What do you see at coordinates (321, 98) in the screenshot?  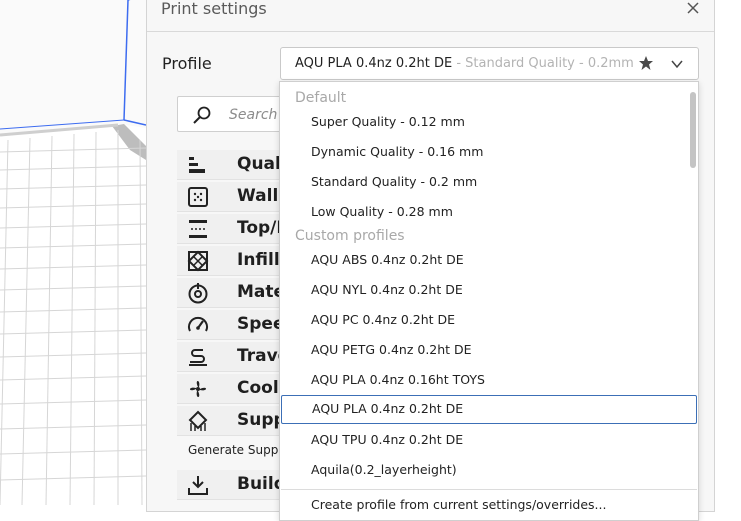 I see `default-section-header: Default` at bounding box center [321, 98].